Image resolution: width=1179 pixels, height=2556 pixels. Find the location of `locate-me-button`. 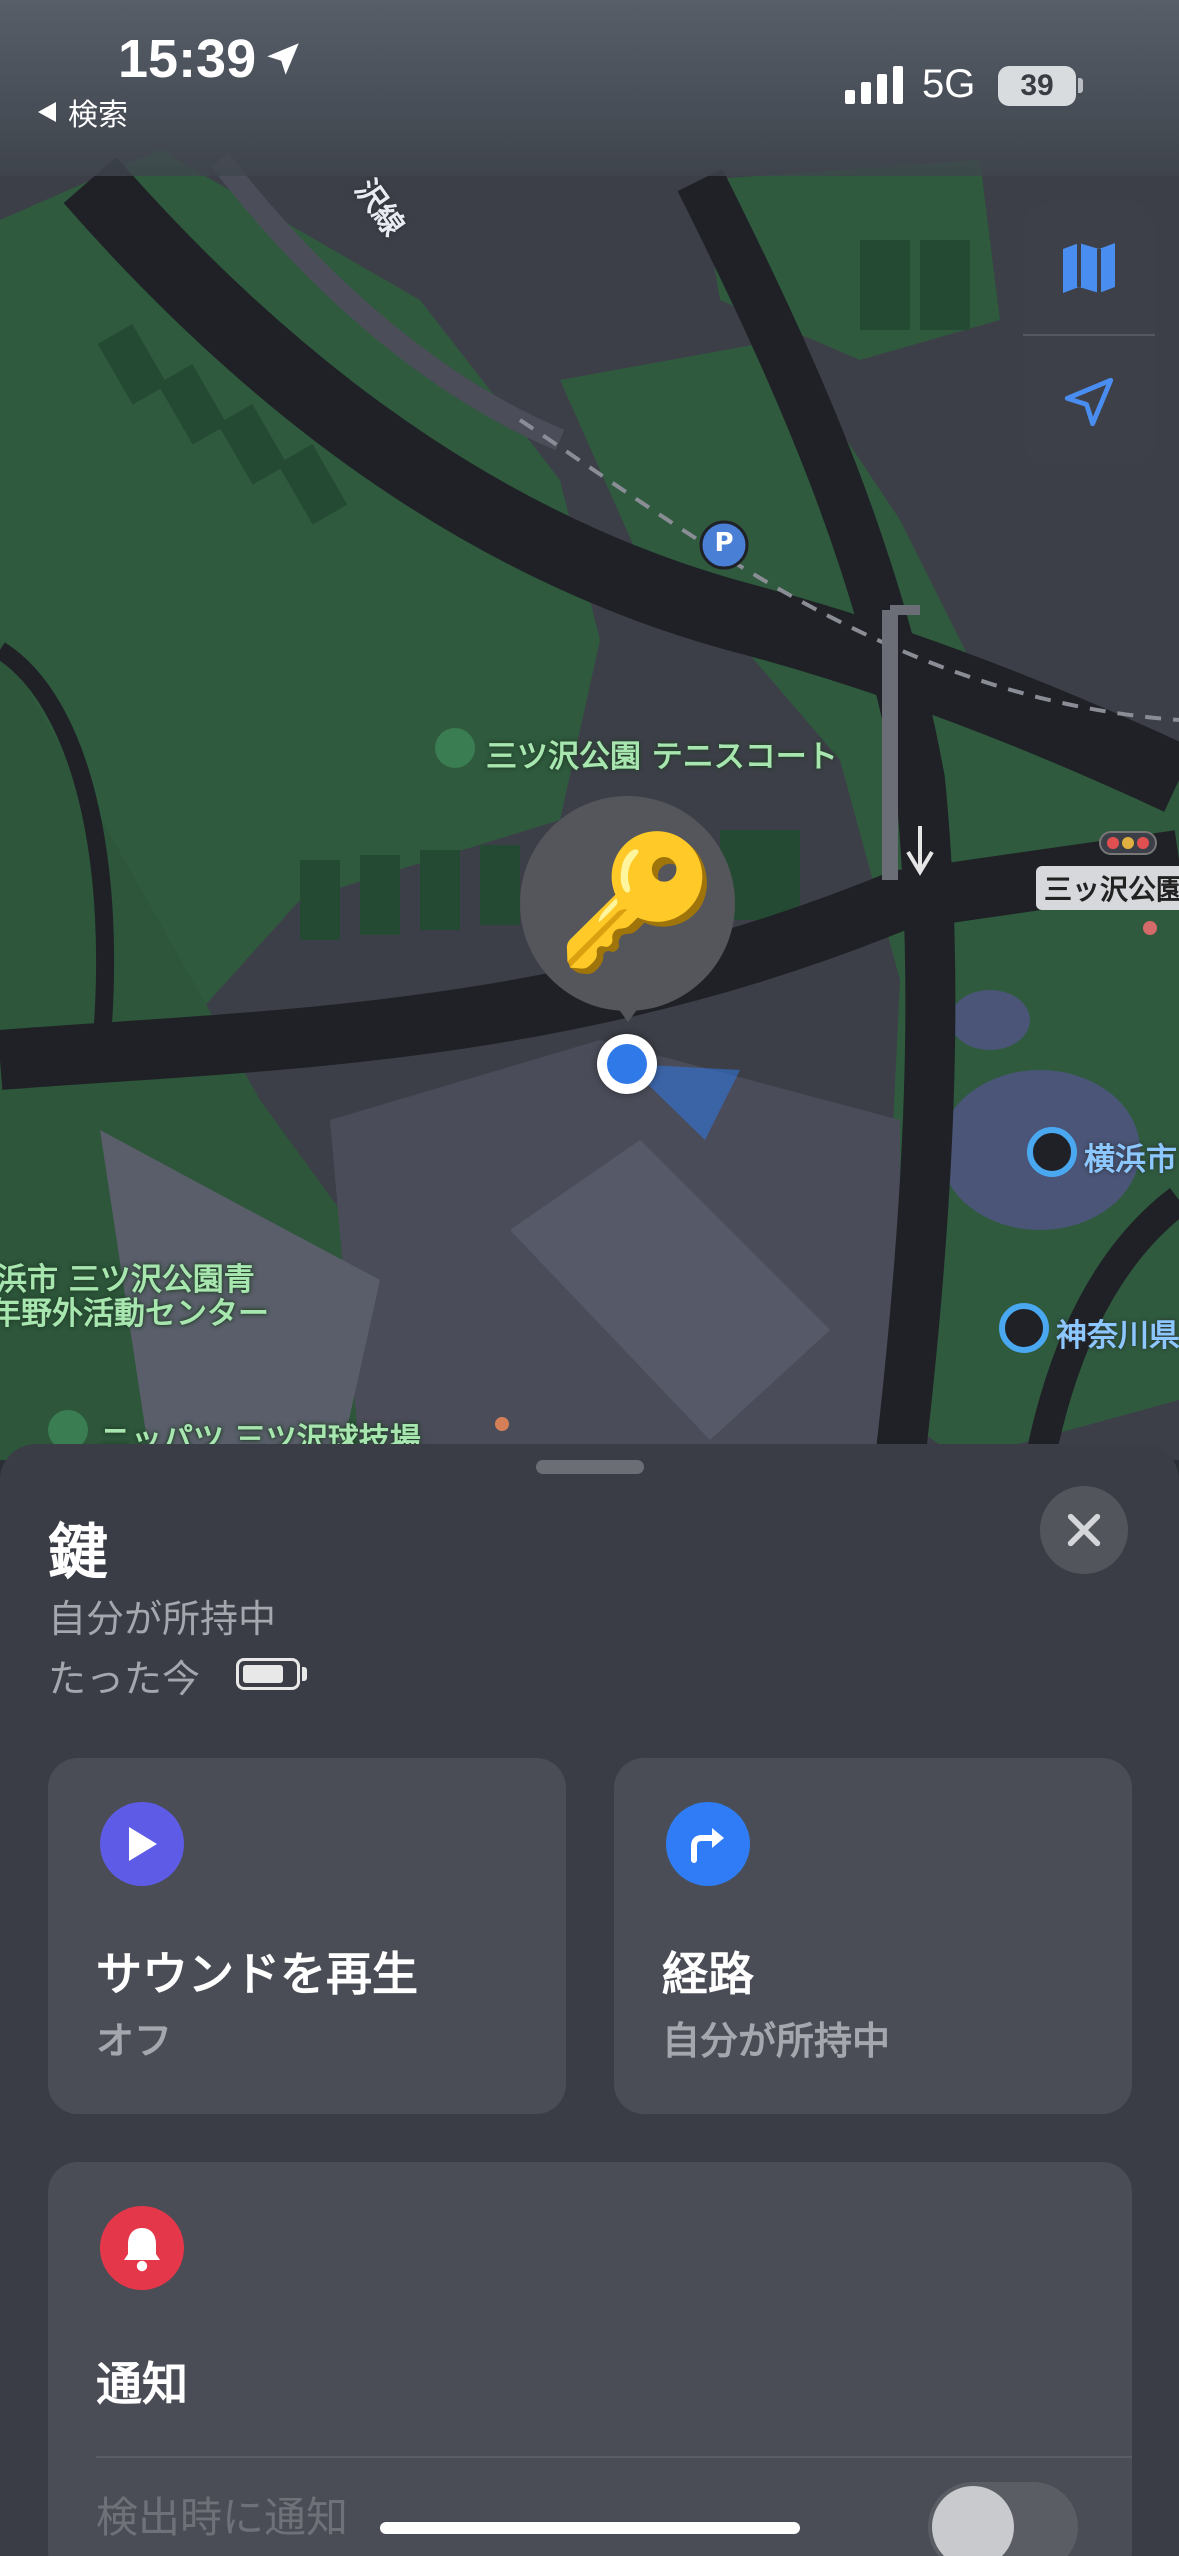

locate-me-button is located at coordinates (1089, 402).